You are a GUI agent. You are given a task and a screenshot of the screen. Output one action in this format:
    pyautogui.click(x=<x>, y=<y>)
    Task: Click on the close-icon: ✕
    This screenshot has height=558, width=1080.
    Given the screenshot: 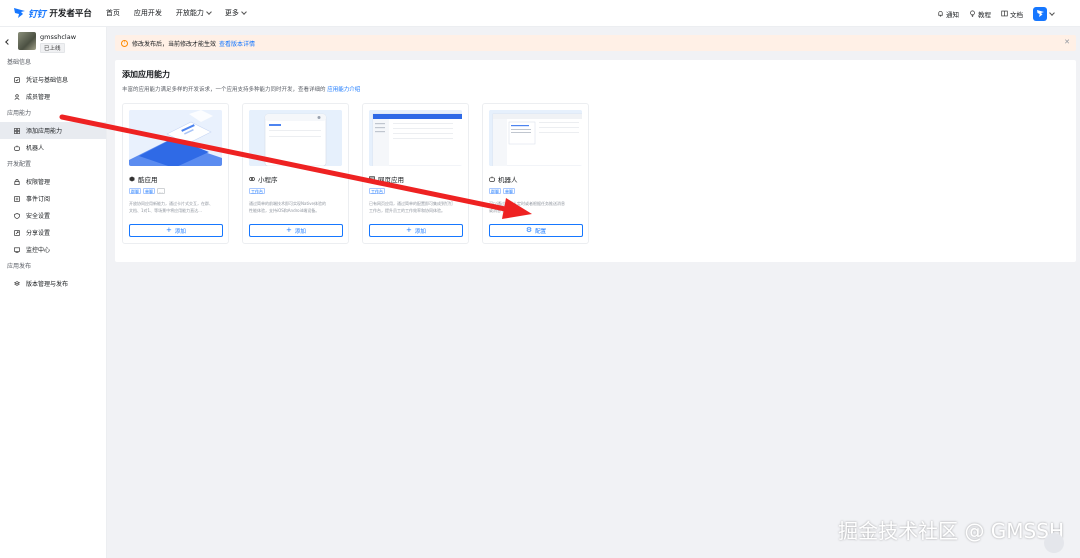 What is the action you would take?
    pyautogui.click(x=1067, y=42)
    